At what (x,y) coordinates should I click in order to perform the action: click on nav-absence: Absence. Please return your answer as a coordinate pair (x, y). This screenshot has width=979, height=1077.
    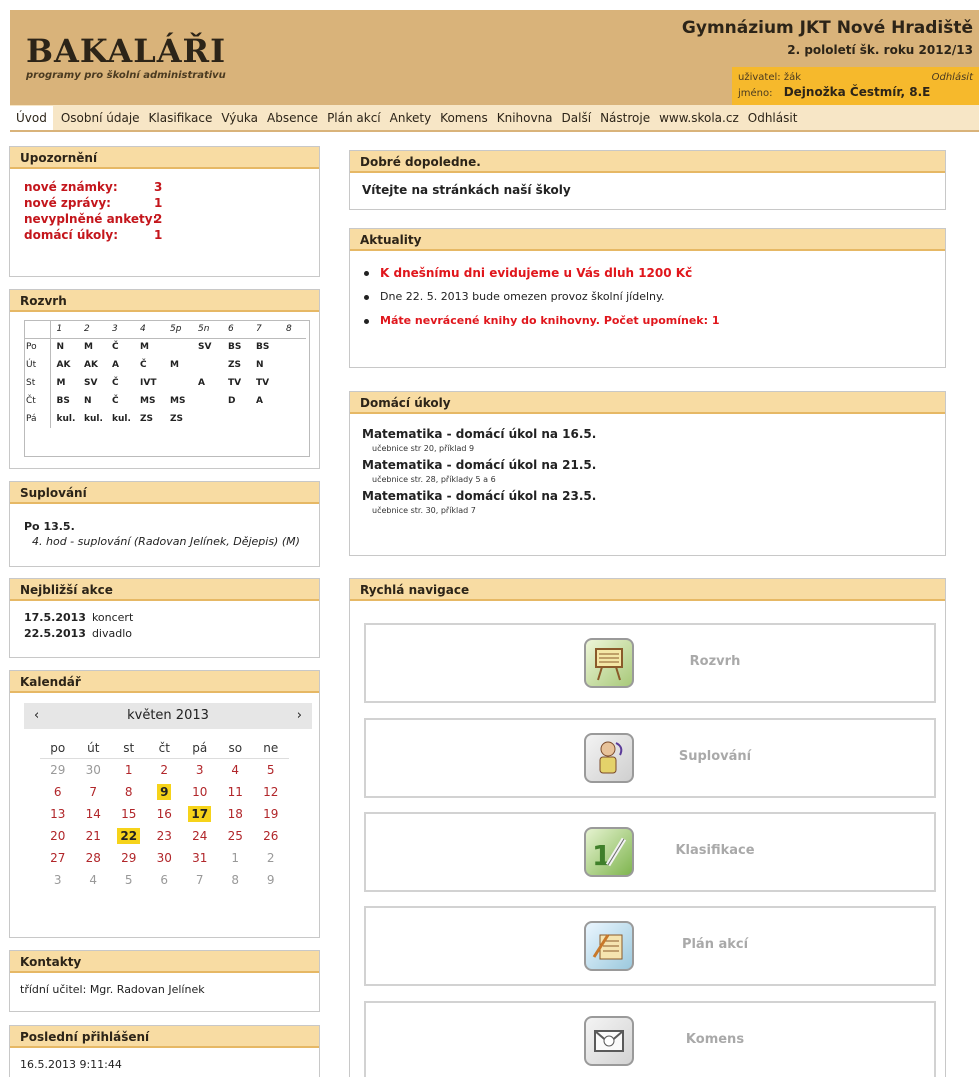
    Looking at the image, I should click on (292, 118).